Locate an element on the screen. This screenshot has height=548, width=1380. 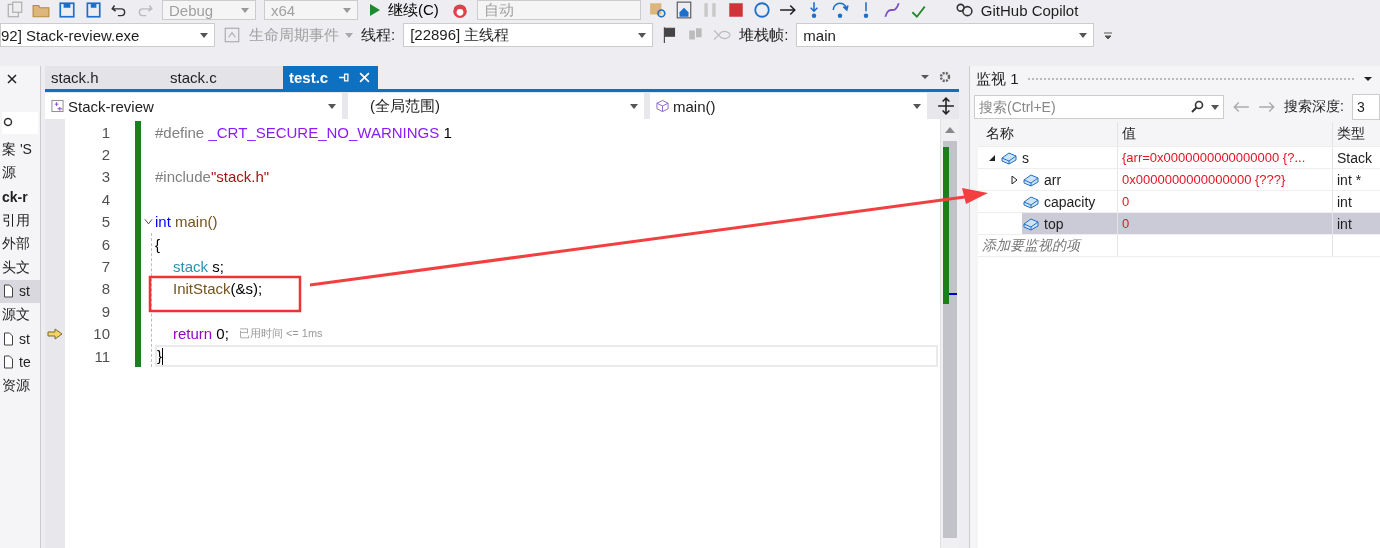
panel-title: 监视 1 is located at coordinates (997, 79).